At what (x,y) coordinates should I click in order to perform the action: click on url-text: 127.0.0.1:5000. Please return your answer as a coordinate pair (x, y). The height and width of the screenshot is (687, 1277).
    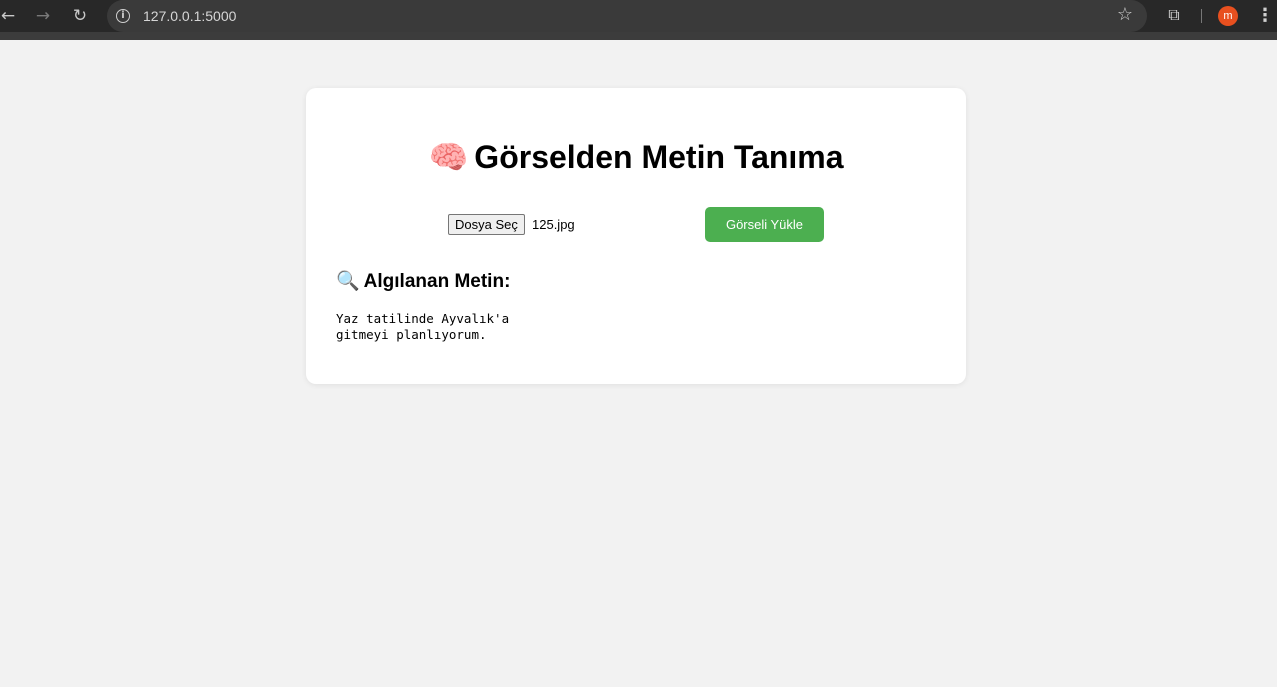
    Looking at the image, I should click on (189, 16).